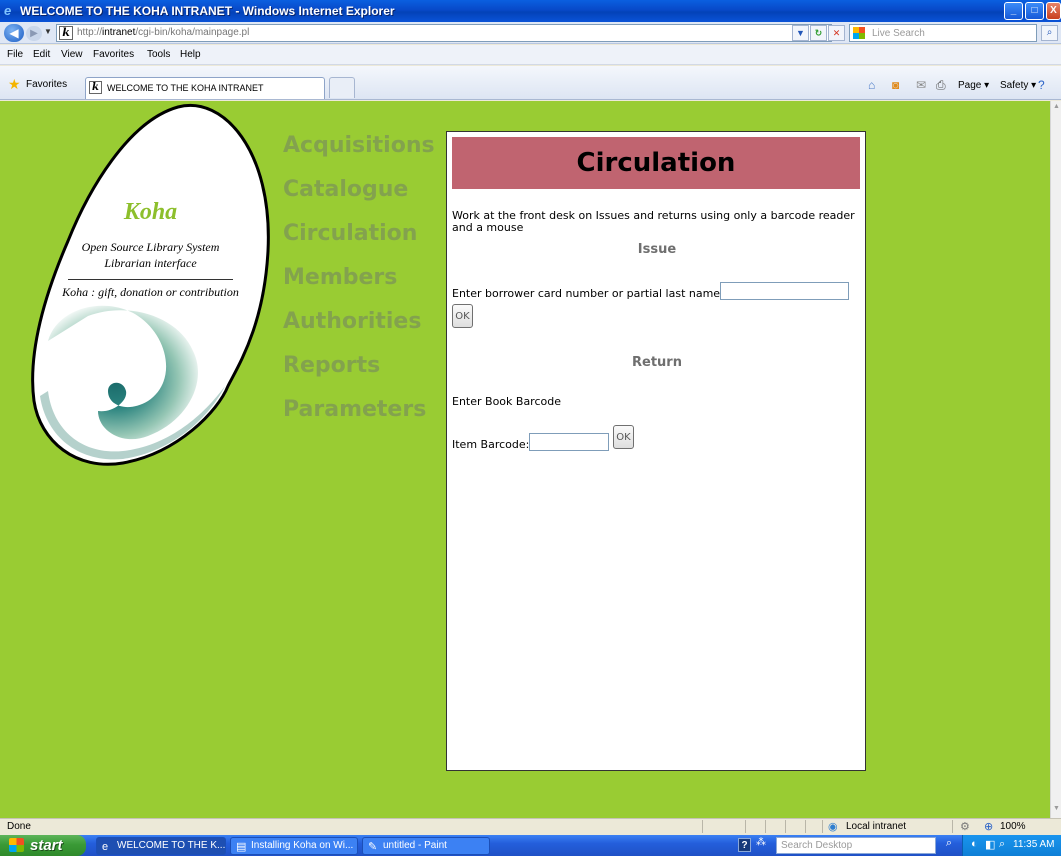 This screenshot has height=856, width=1061. What do you see at coordinates (350, 233) in the screenshot?
I see `nav-circulation: Circulation` at bounding box center [350, 233].